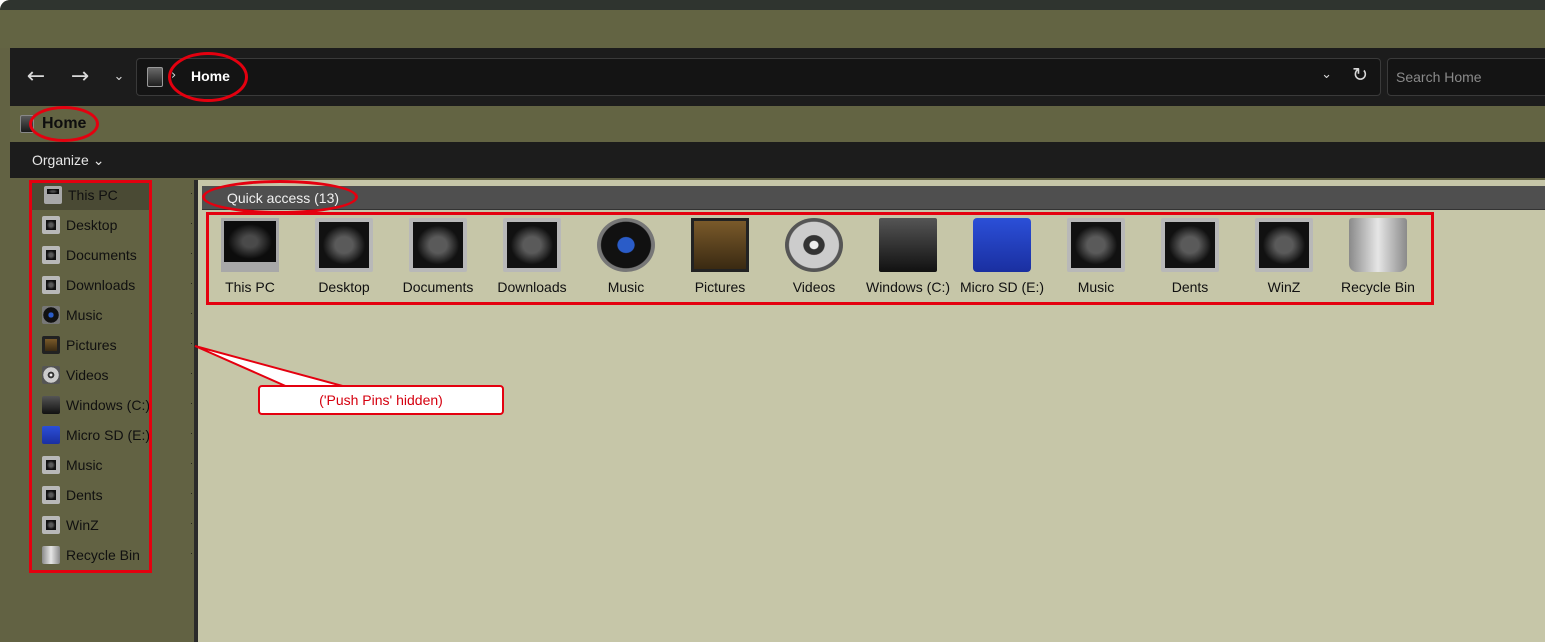 This screenshot has width=1545, height=642. I want to click on quick-access-group-header: Quick access (13), so click(873, 198).